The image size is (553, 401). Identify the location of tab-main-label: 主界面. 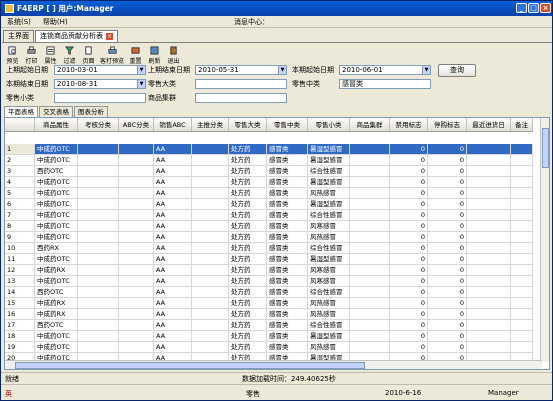
(18, 36).